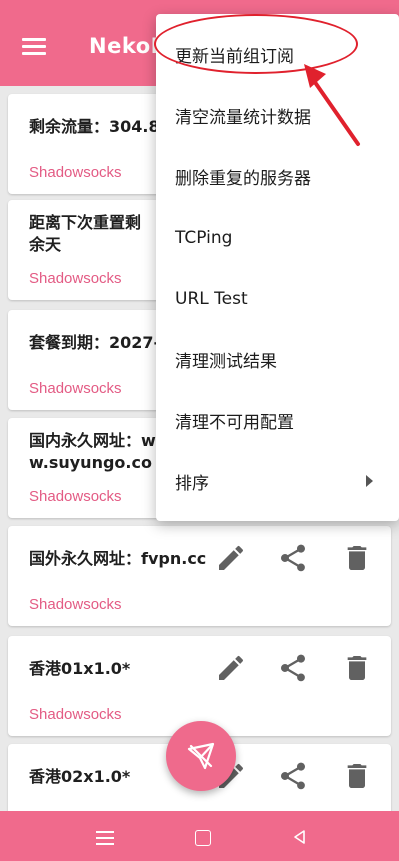 This screenshot has width=399, height=861. I want to click on profile-title: 国外永久网址：fvpn.cc, so click(118, 558).